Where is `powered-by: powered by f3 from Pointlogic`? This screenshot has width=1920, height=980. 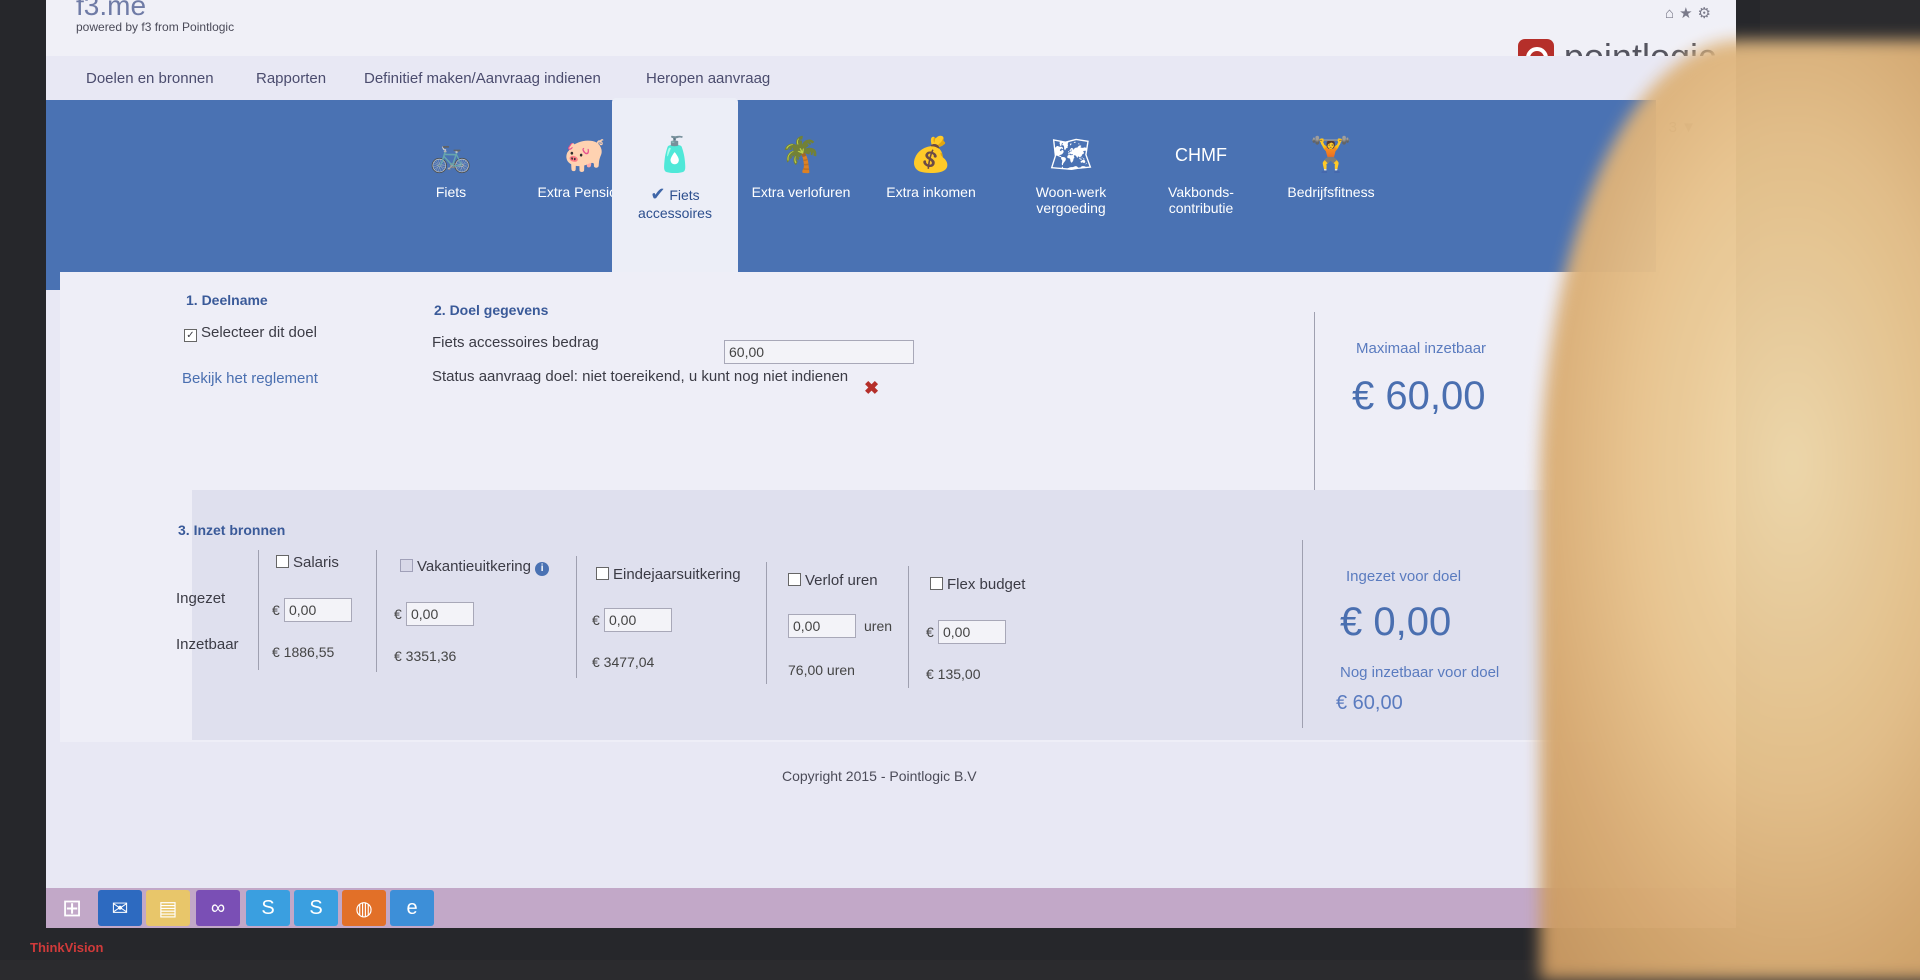
powered-by: powered by f3 from Pointlogic is located at coordinates (155, 27).